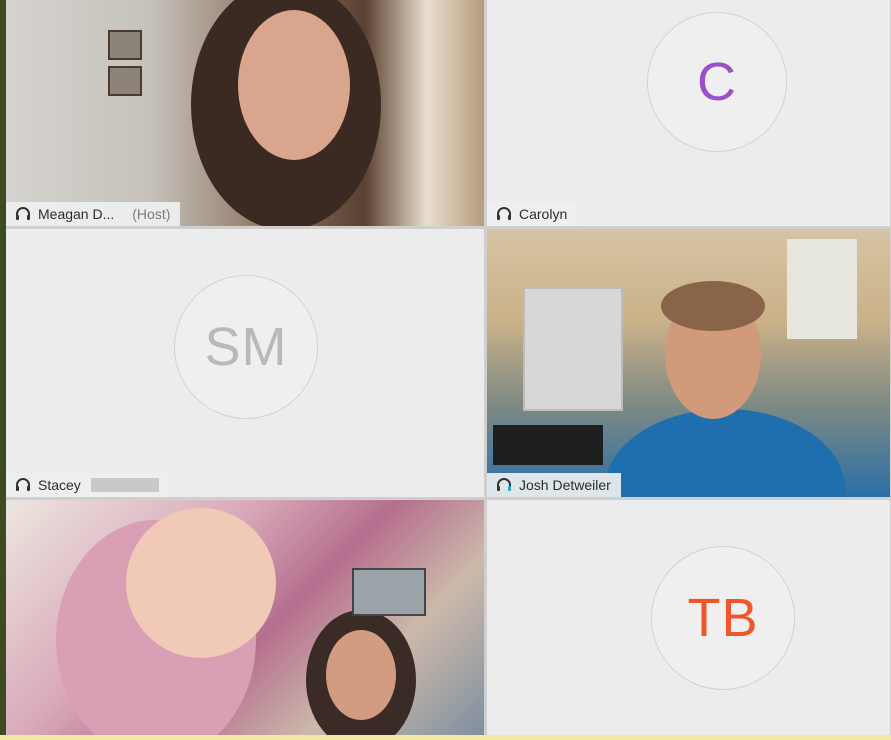  Describe the element at coordinates (445, 737) in the screenshot. I see `desk-background-bottom` at that location.